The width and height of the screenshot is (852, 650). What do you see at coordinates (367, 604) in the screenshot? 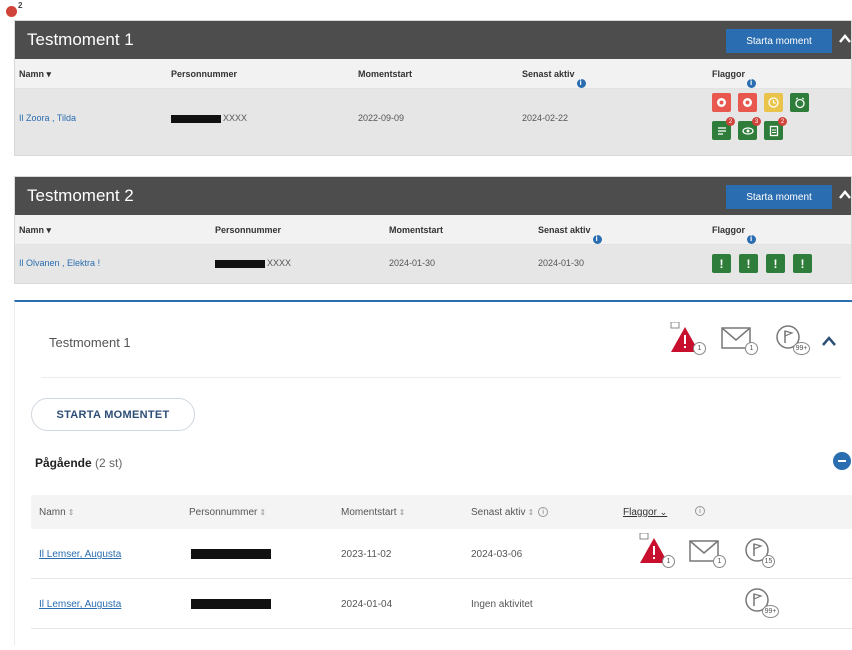
I see `momentstart-cell: 2024-01-04` at bounding box center [367, 604].